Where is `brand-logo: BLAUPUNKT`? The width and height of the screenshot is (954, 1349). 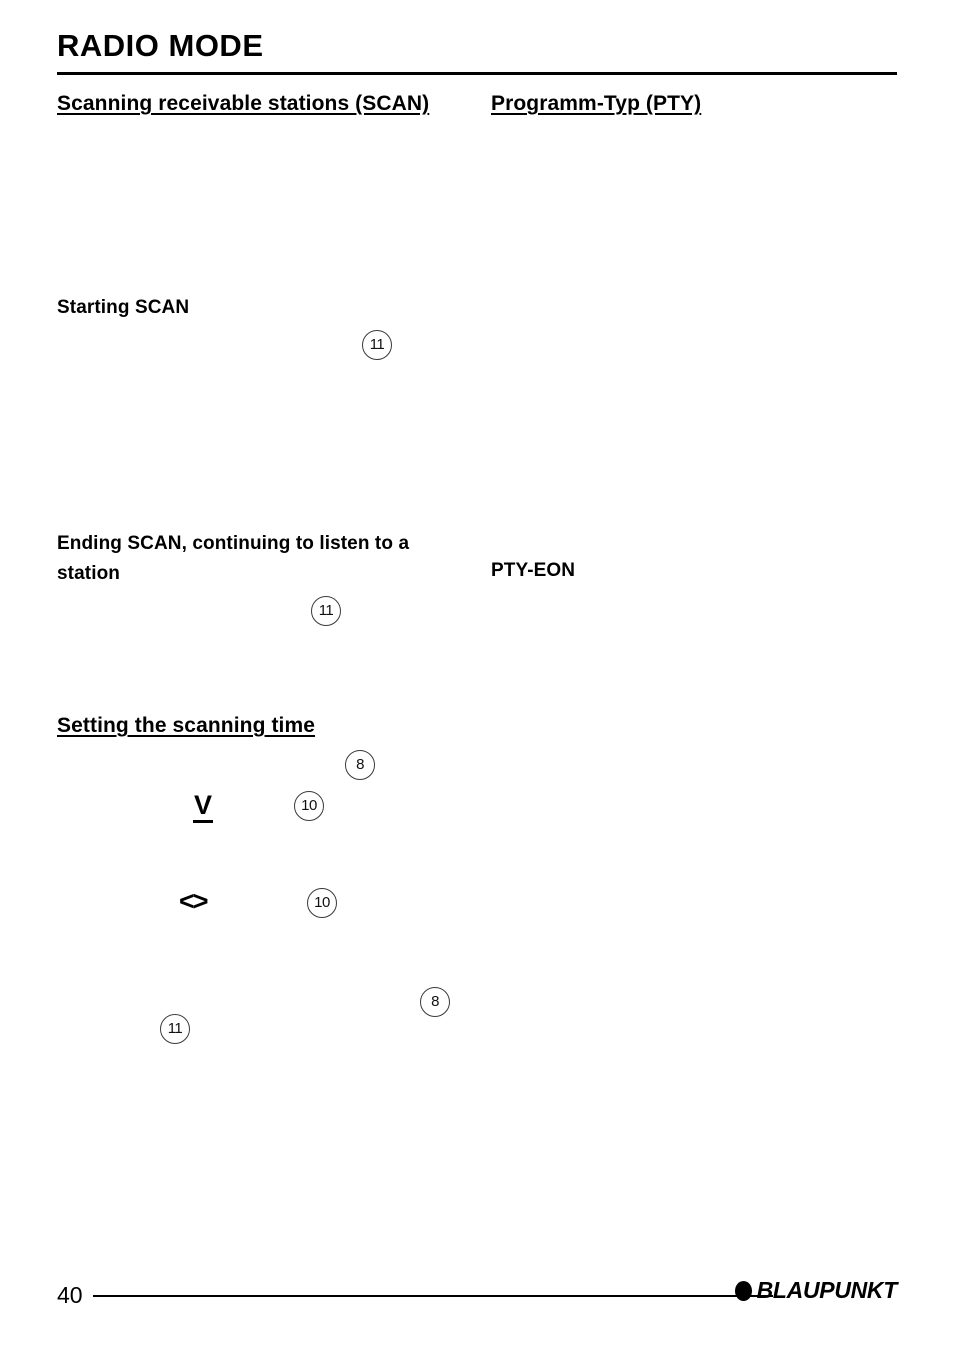
brand-logo: BLAUPUNKT is located at coordinates (816, 1290).